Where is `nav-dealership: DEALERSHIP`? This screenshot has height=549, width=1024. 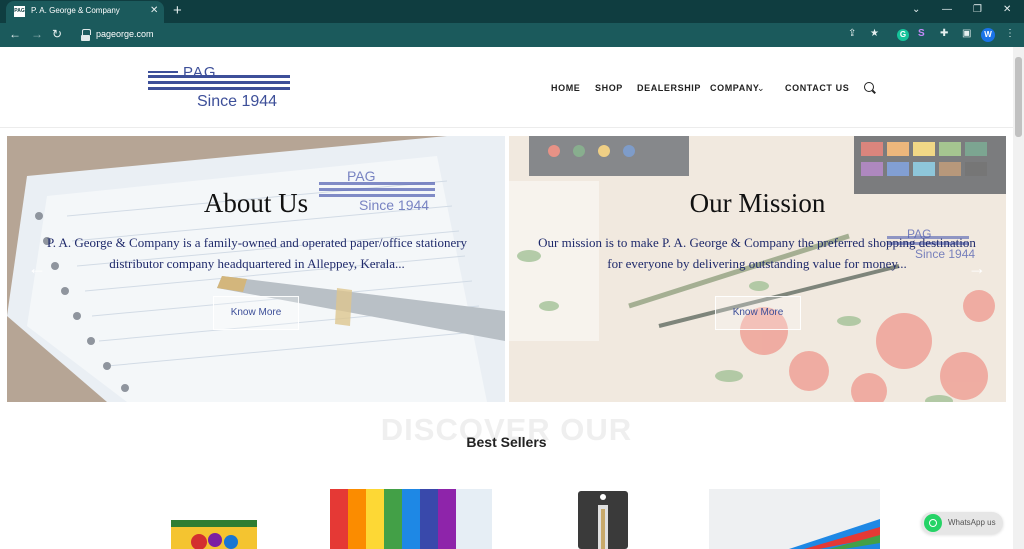 nav-dealership: DEALERSHIP is located at coordinates (669, 88).